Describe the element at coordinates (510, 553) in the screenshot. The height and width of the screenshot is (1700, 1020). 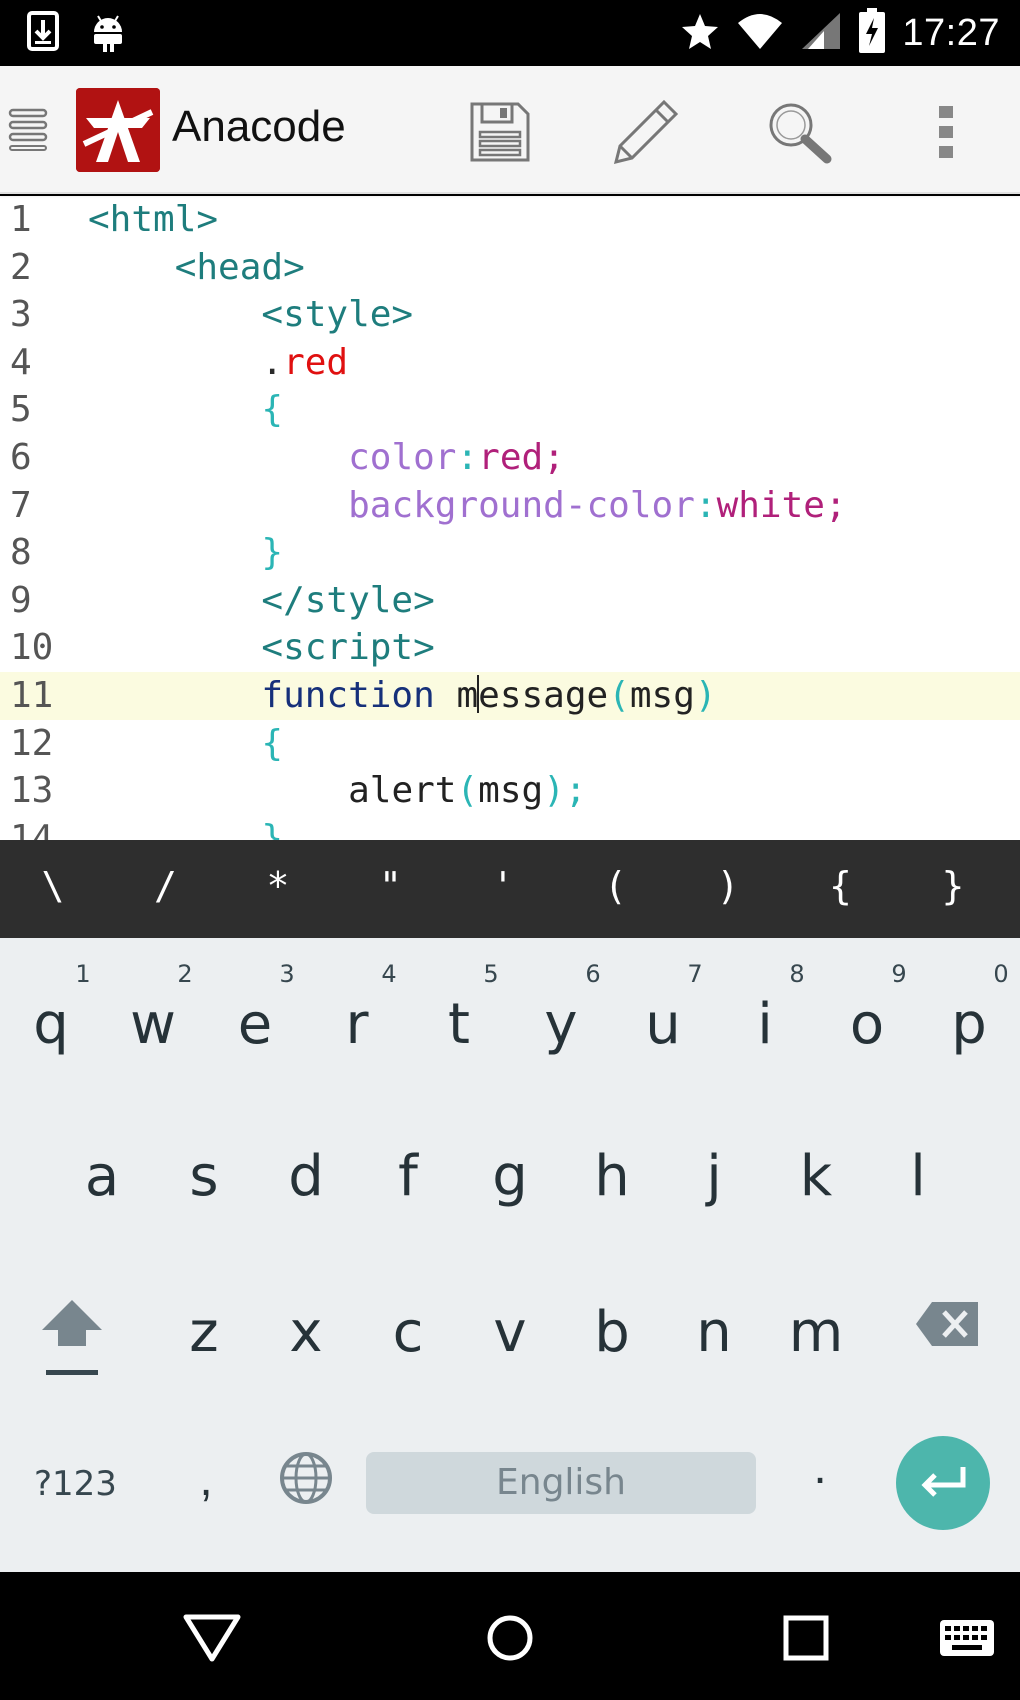
I see `code-line: 8 }` at that location.